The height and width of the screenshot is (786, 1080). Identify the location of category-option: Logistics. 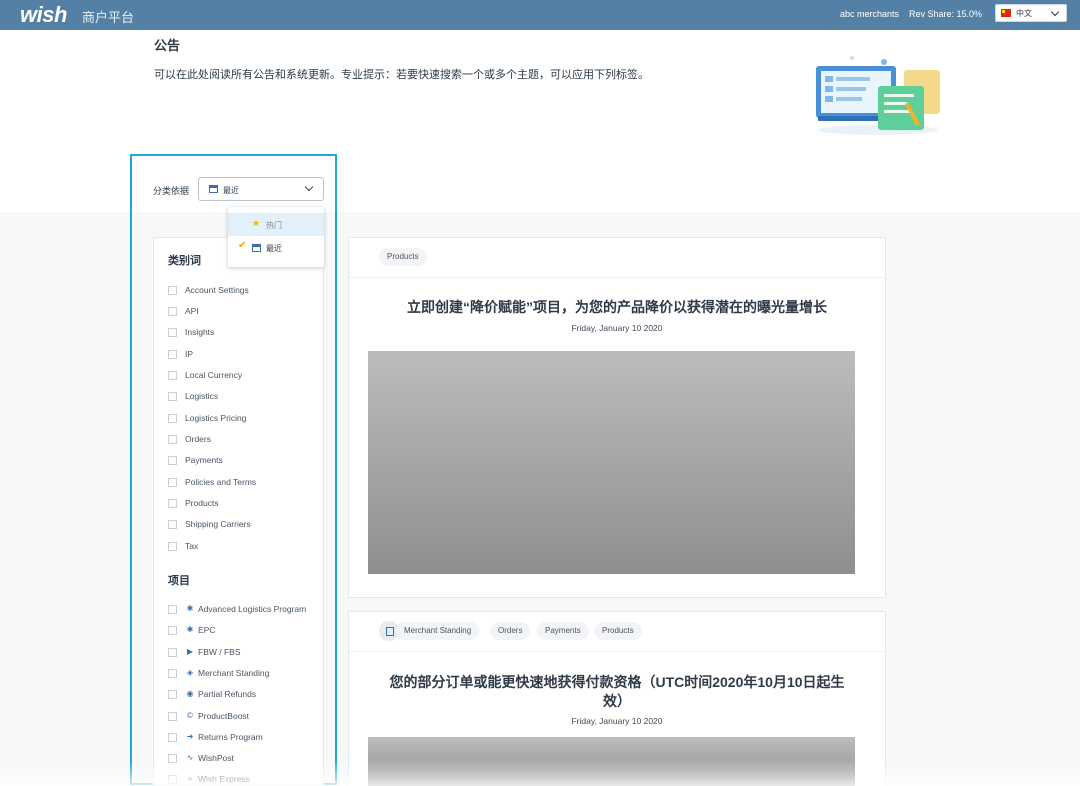
(246, 397).